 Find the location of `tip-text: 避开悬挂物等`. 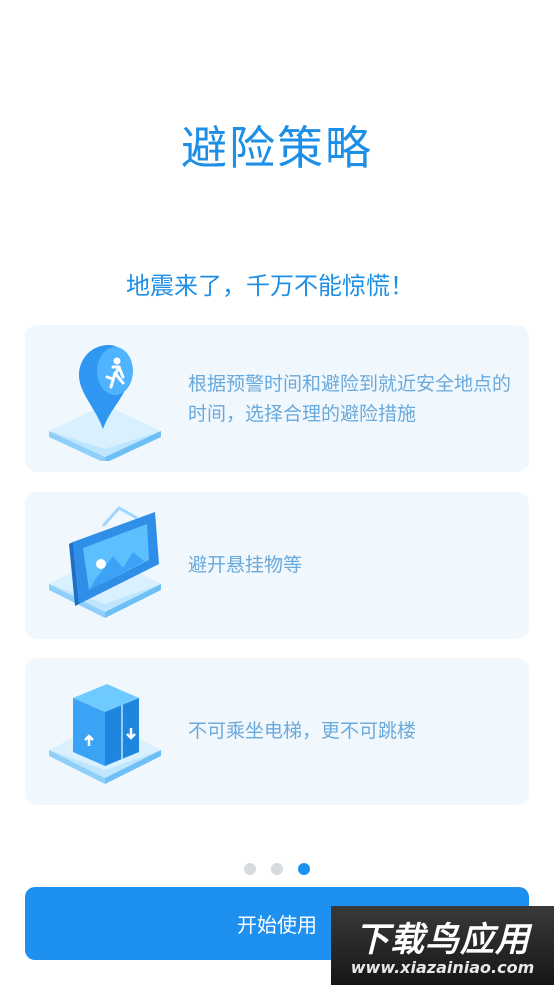

tip-text: 避开悬挂物等 is located at coordinates (245, 565).